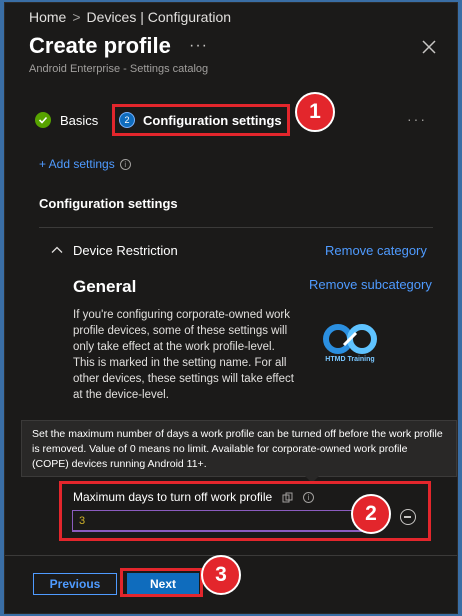 This screenshot has width=462, height=616. What do you see at coordinates (119, 69) in the screenshot?
I see `page-subtitle: Android Enterprise - Settings catalog` at bounding box center [119, 69].